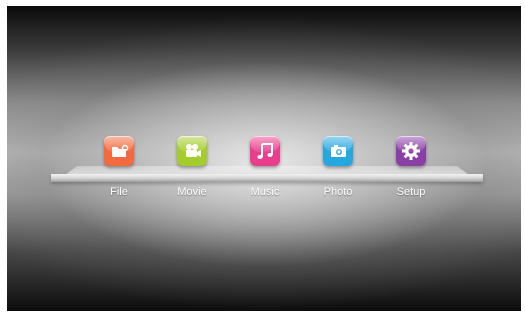 The width and height of the screenshot is (525, 315). I want to click on gear-icon, so click(411, 151).